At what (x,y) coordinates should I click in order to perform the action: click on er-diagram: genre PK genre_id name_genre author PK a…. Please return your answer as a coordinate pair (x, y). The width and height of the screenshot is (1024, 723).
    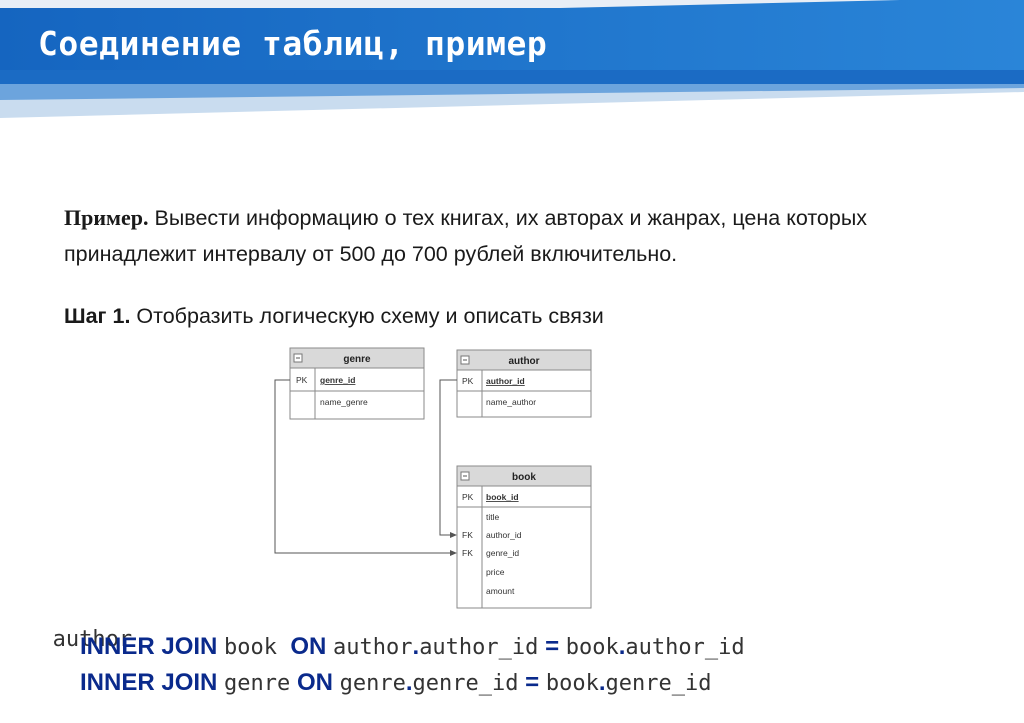
    Looking at the image, I should click on (433, 478).